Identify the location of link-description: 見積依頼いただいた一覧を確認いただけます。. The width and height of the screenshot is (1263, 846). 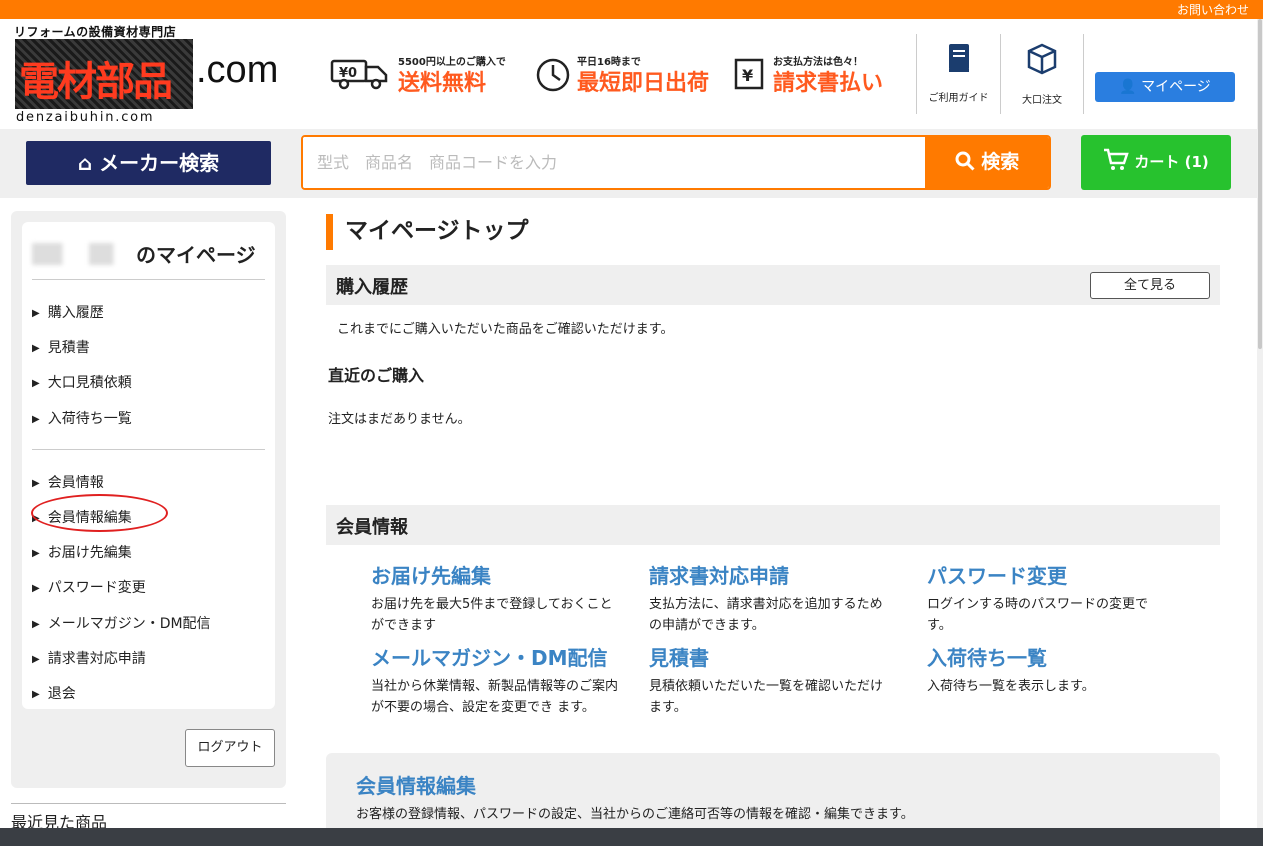
(766, 697).